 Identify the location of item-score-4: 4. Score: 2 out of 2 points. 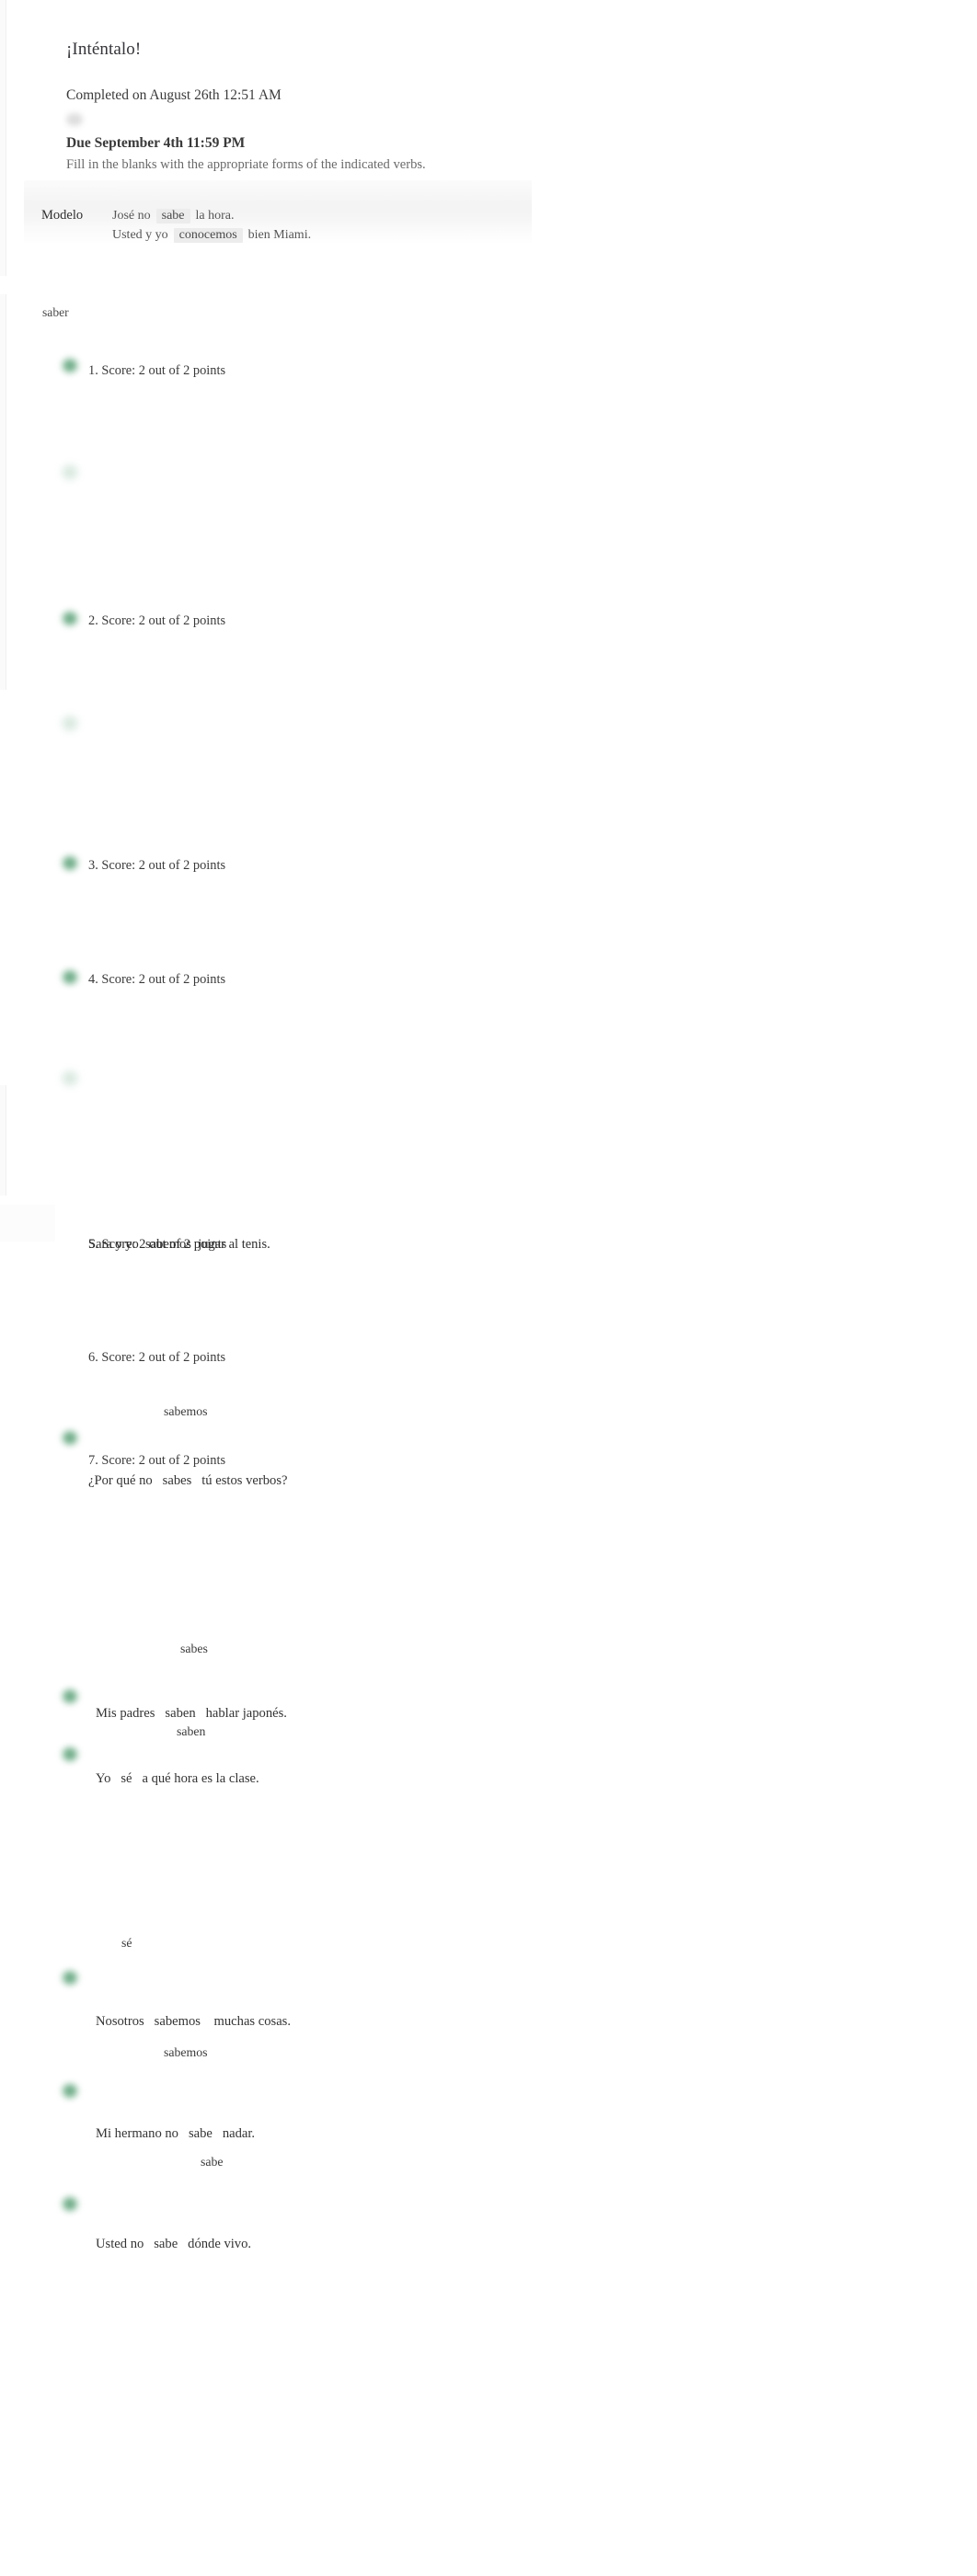
(157, 980).